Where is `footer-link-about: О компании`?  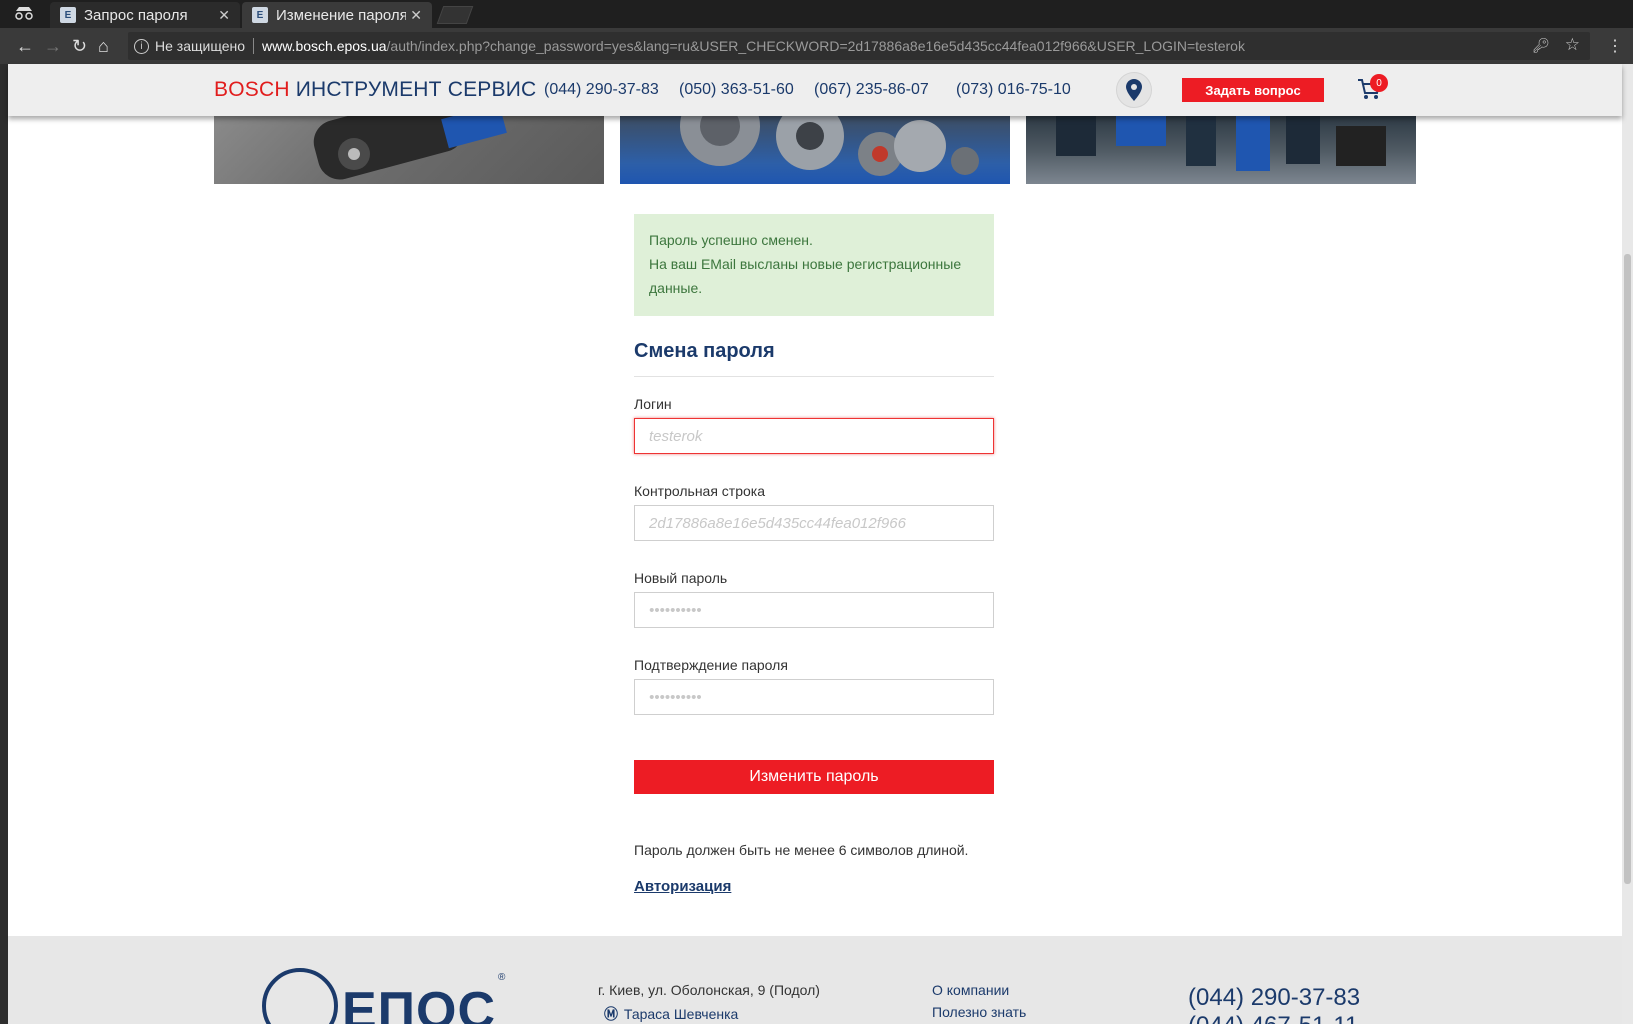 footer-link-about: О компании is located at coordinates (970, 990).